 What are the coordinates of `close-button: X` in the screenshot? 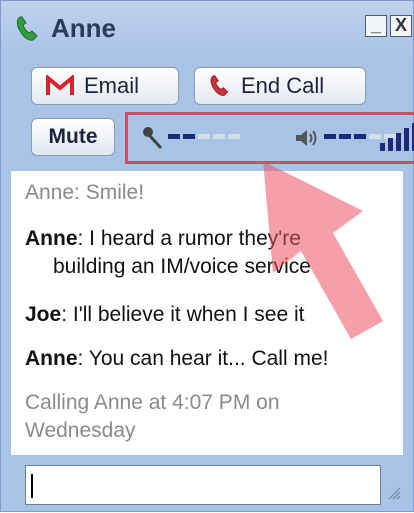 It's located at (401, 26).